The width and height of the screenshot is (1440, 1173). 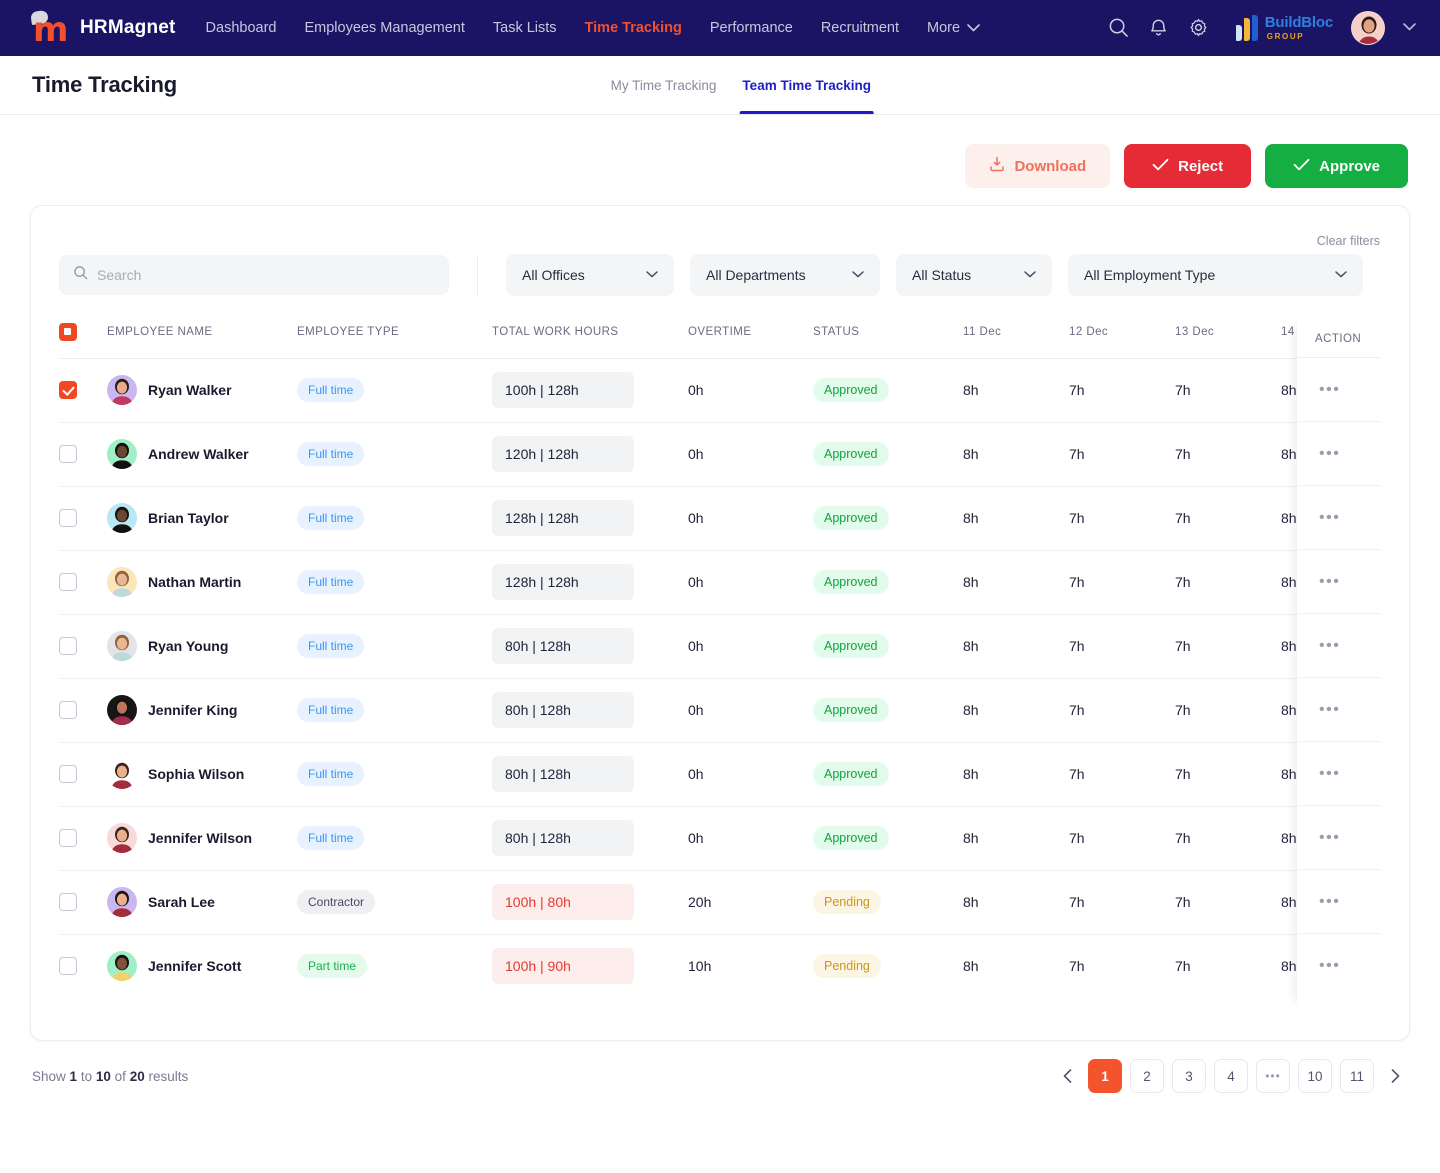 I want to click on pagination-page-3: 3, so click(x=1189, y=1076).